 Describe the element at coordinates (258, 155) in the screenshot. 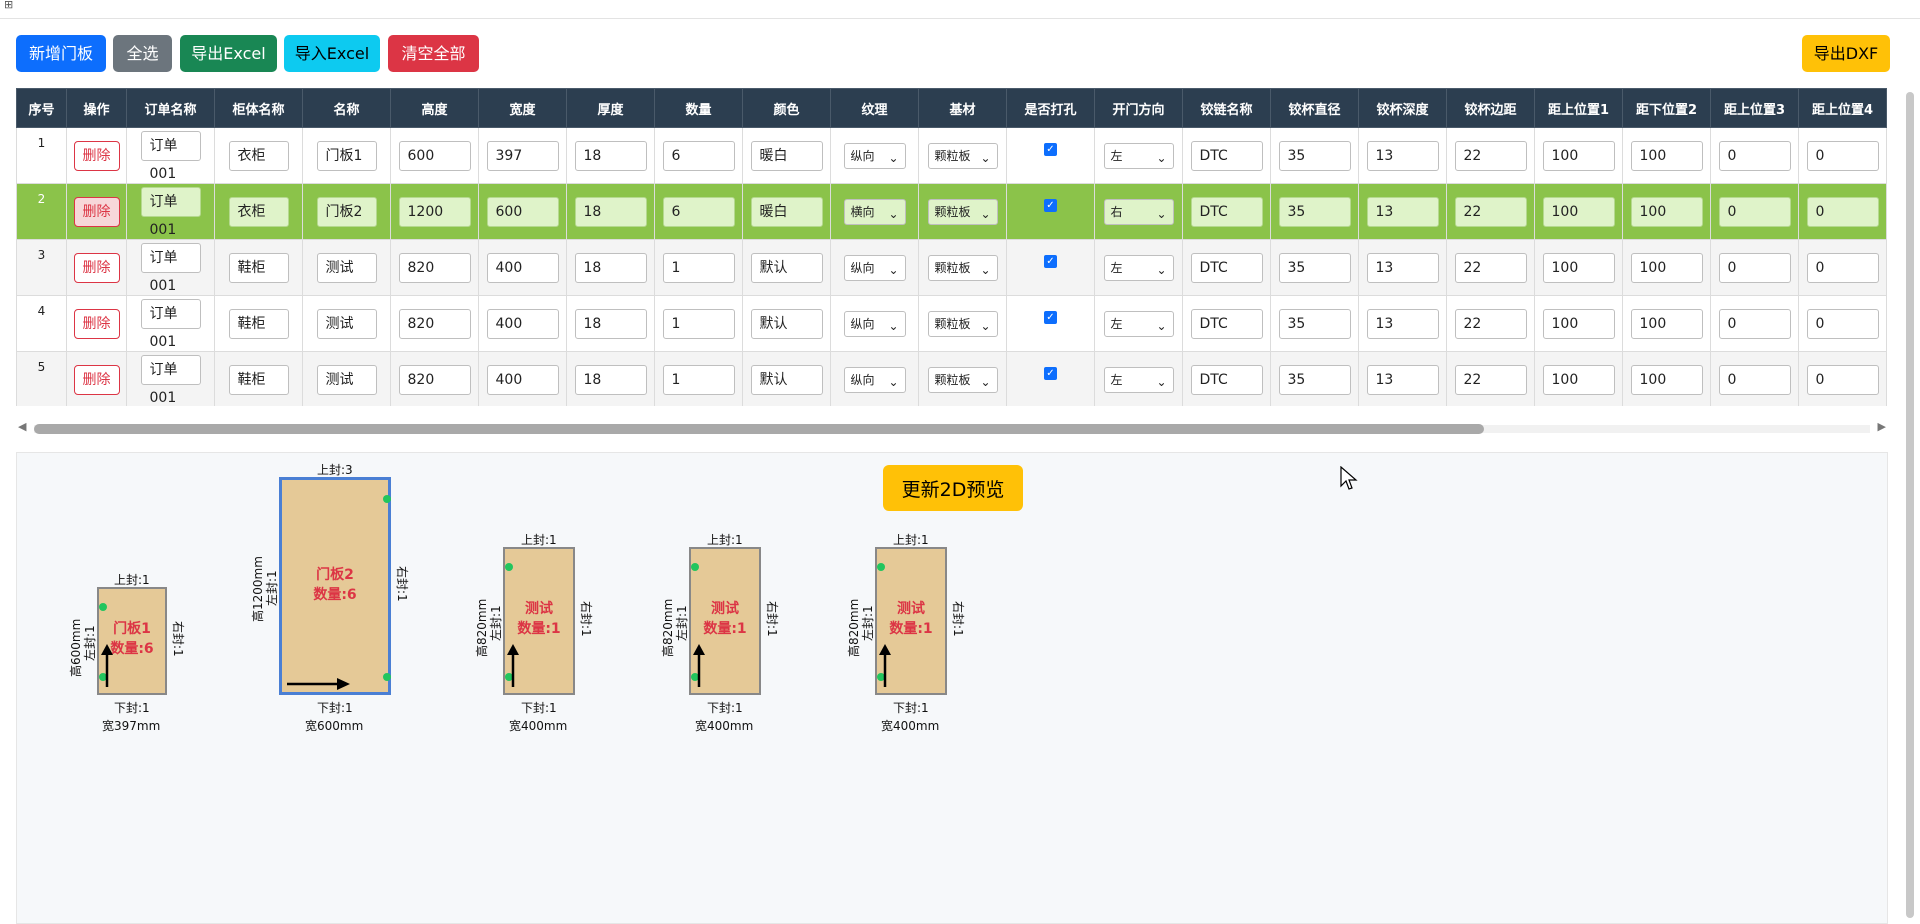

I see `cabinet-input: 衣柜` at that location.